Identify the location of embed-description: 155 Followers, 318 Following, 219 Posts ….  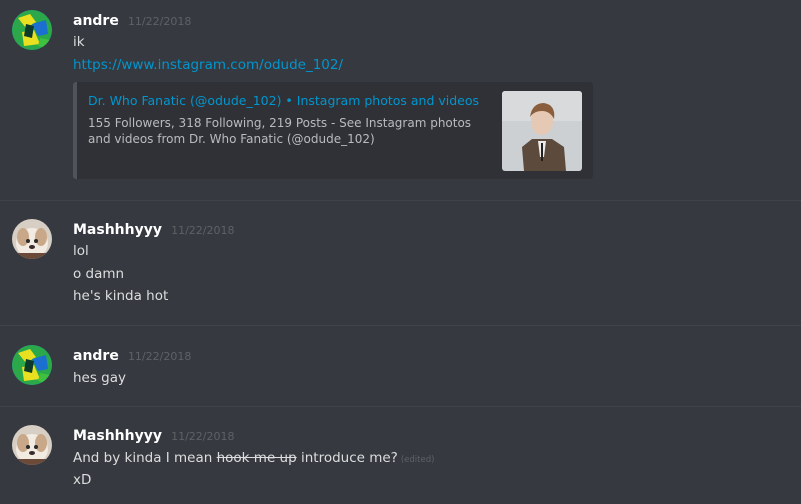
(280, 131).